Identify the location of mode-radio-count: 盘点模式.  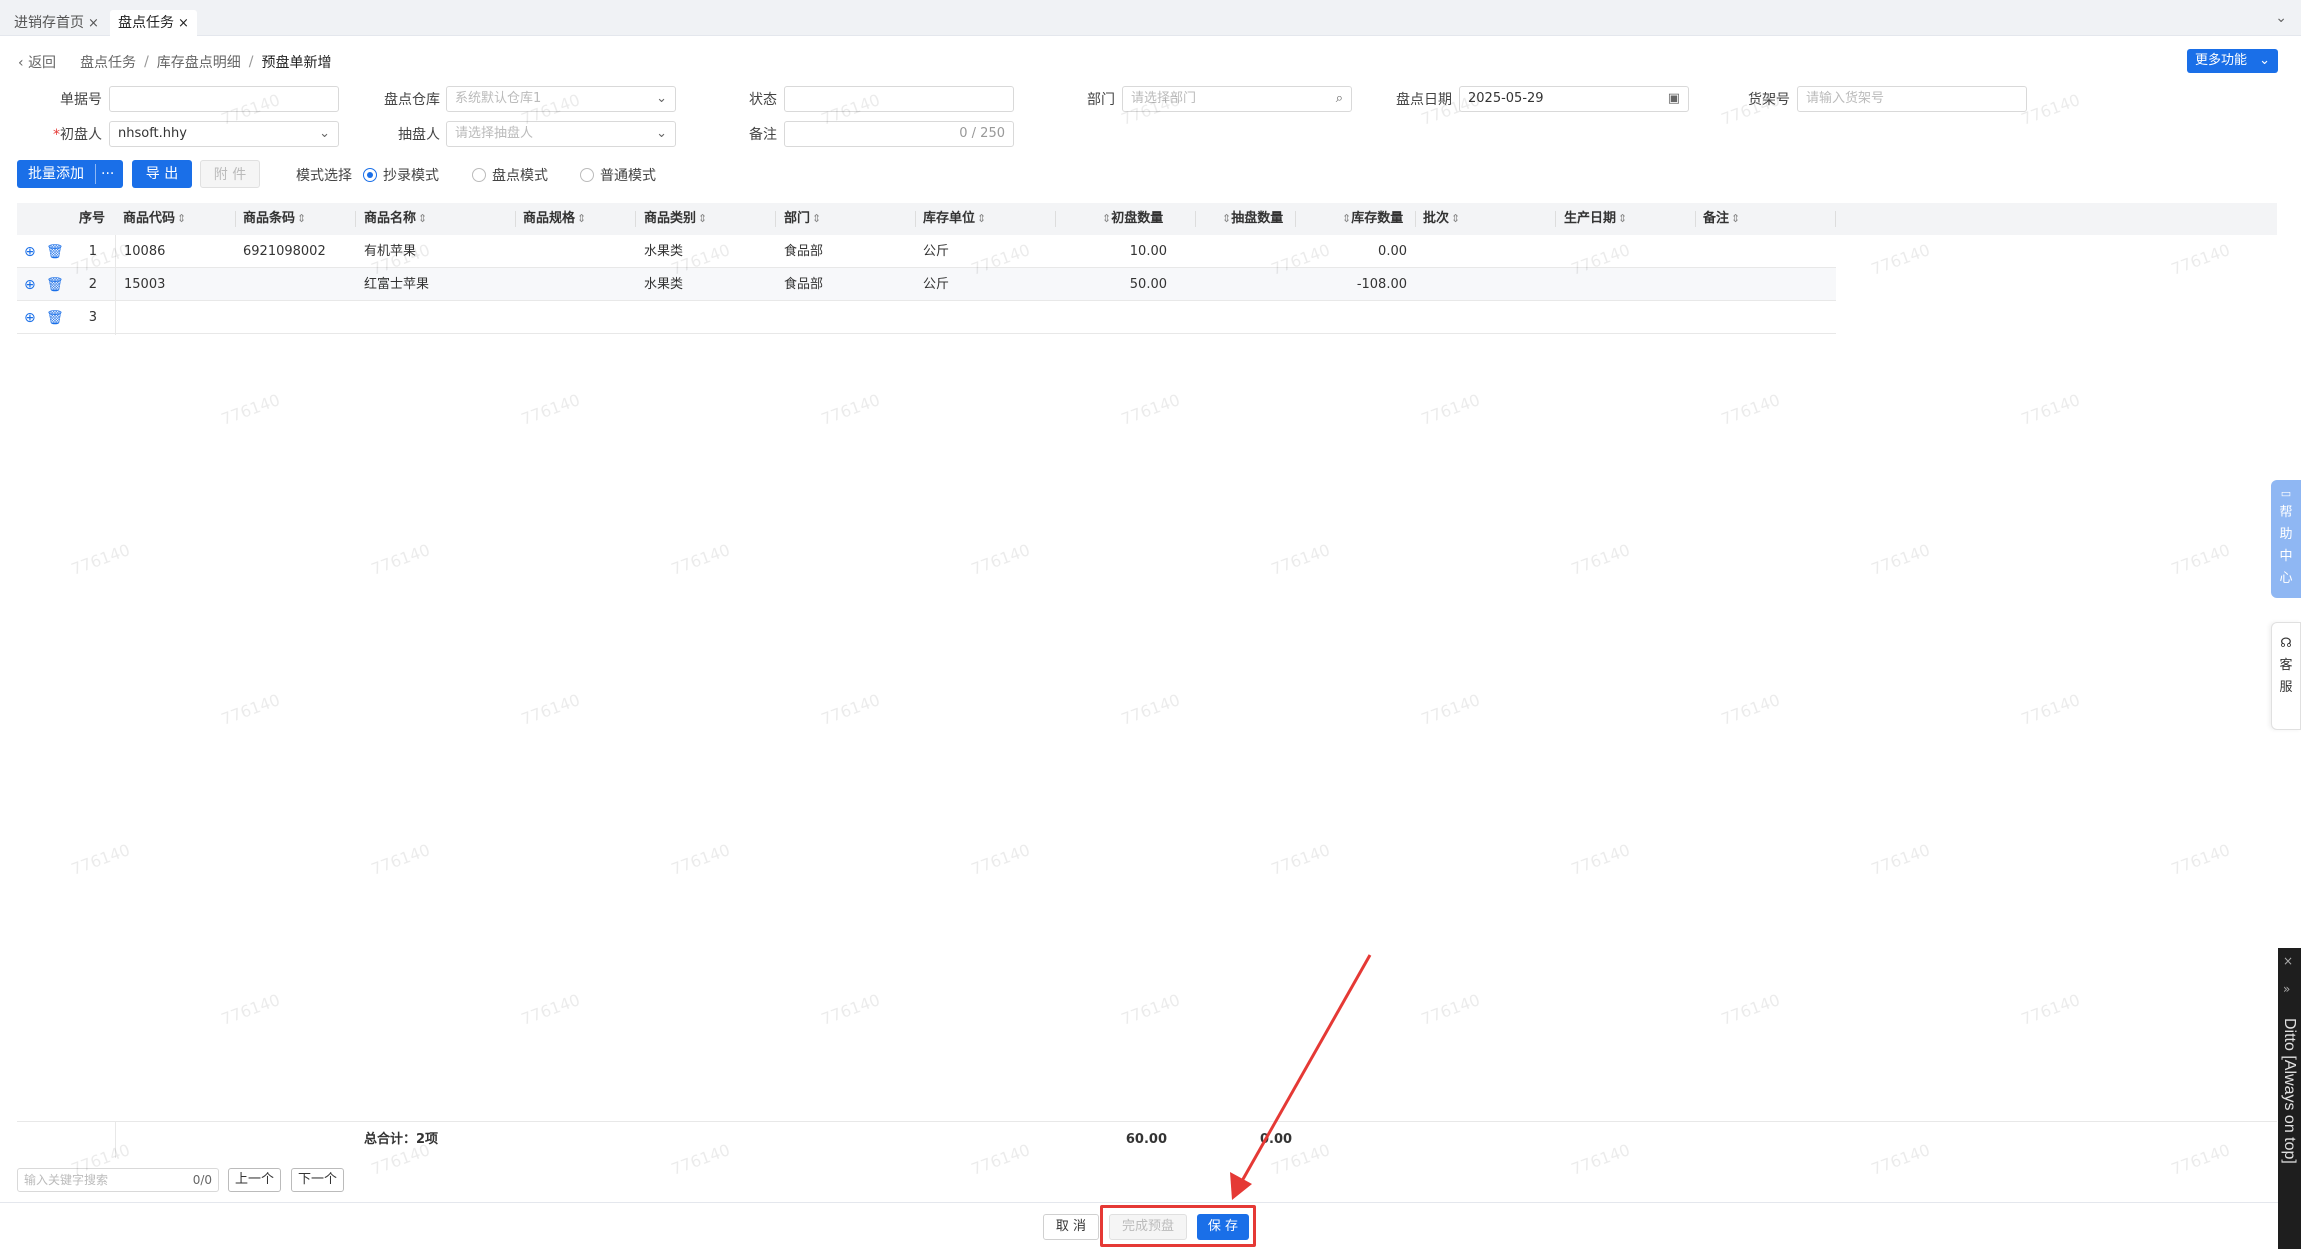
(510, 175).